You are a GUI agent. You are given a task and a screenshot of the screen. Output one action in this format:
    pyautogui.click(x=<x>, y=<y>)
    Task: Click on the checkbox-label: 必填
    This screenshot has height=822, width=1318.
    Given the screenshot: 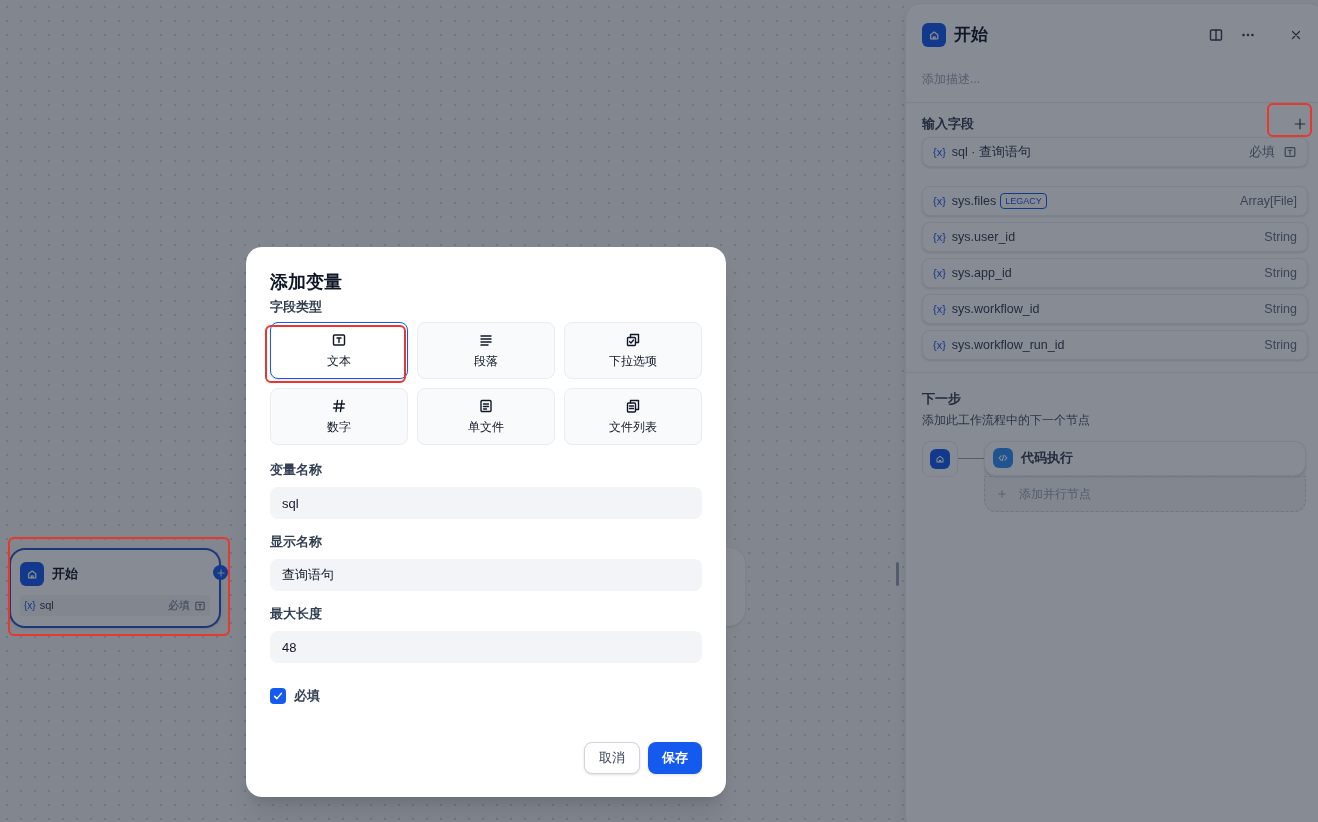 What is the action you would take?
    pyautogui.click(x=307, y=696)
    